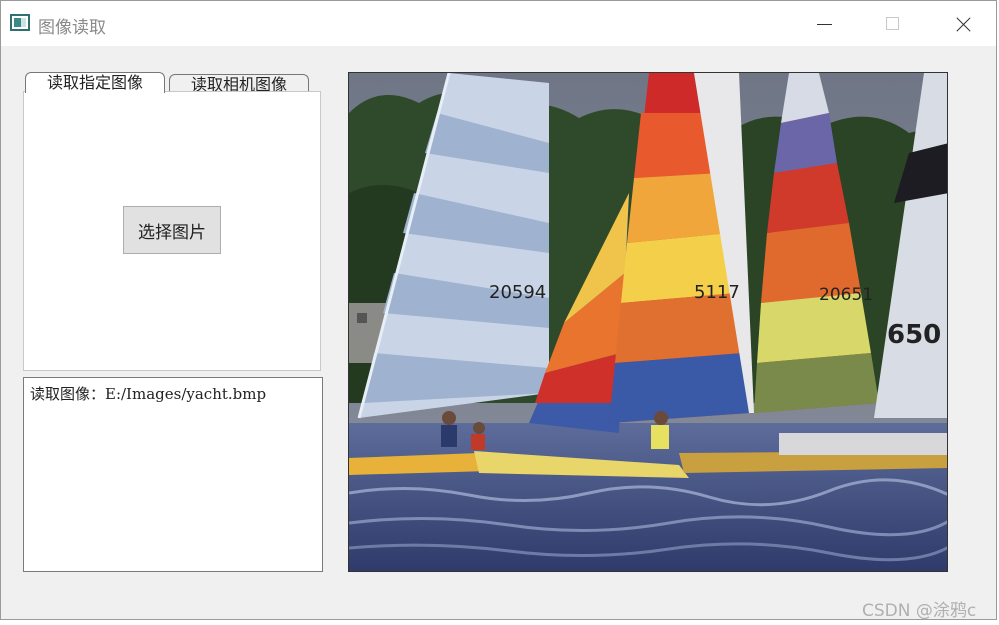 Image resolution: width=999 pixels, height=625 pixels. What do you see at coordinates (914, 335) in the screenshot?
I see `svg-text: 650` at bounding box center [914, 335].